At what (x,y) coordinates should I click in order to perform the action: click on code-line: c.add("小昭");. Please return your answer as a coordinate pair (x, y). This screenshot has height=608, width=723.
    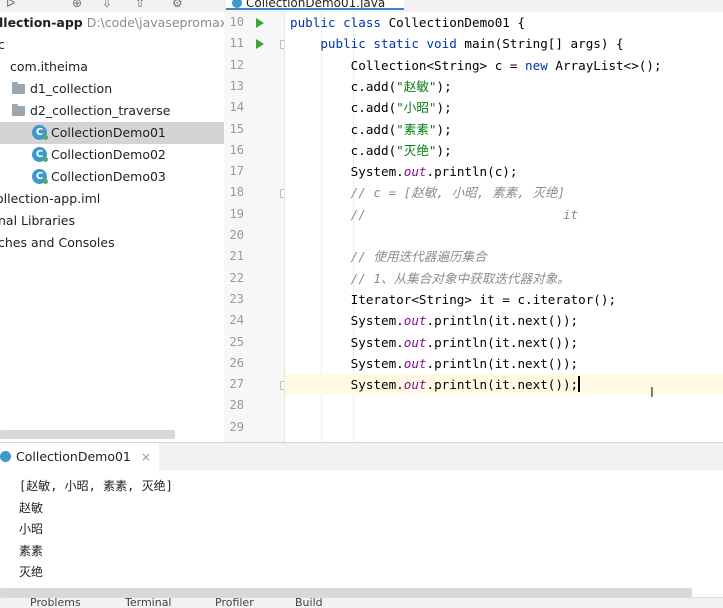
    Looking at the image, I should click on (371, 107).